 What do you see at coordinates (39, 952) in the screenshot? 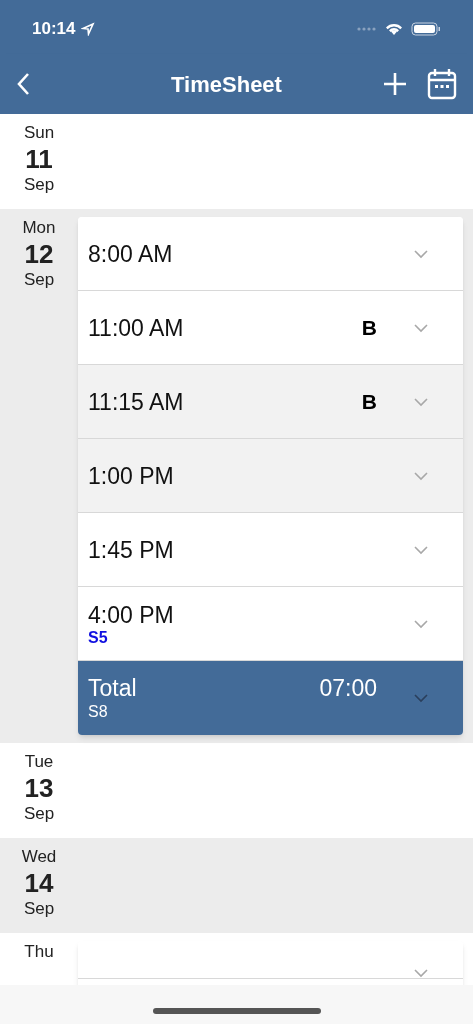
I see `weekday-label: Thu` at bounding box center [39, 952].